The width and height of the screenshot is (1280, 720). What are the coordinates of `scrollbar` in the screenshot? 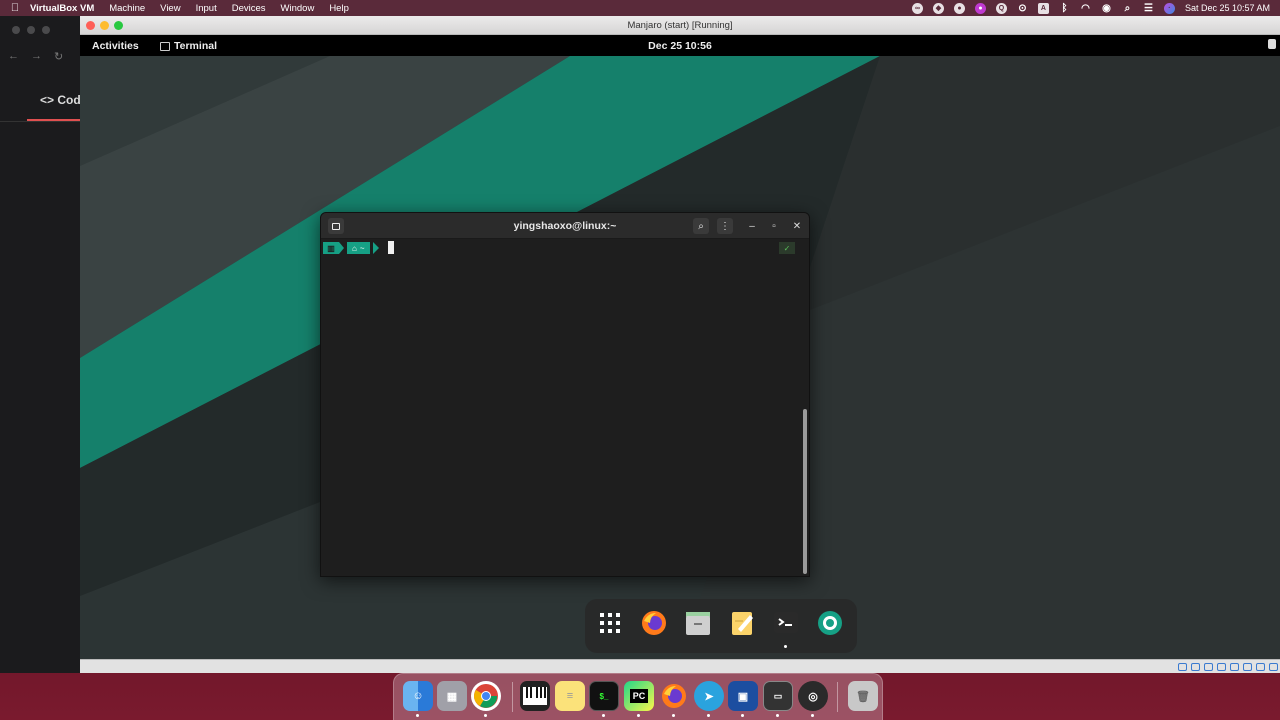 It's located at (805, 491).